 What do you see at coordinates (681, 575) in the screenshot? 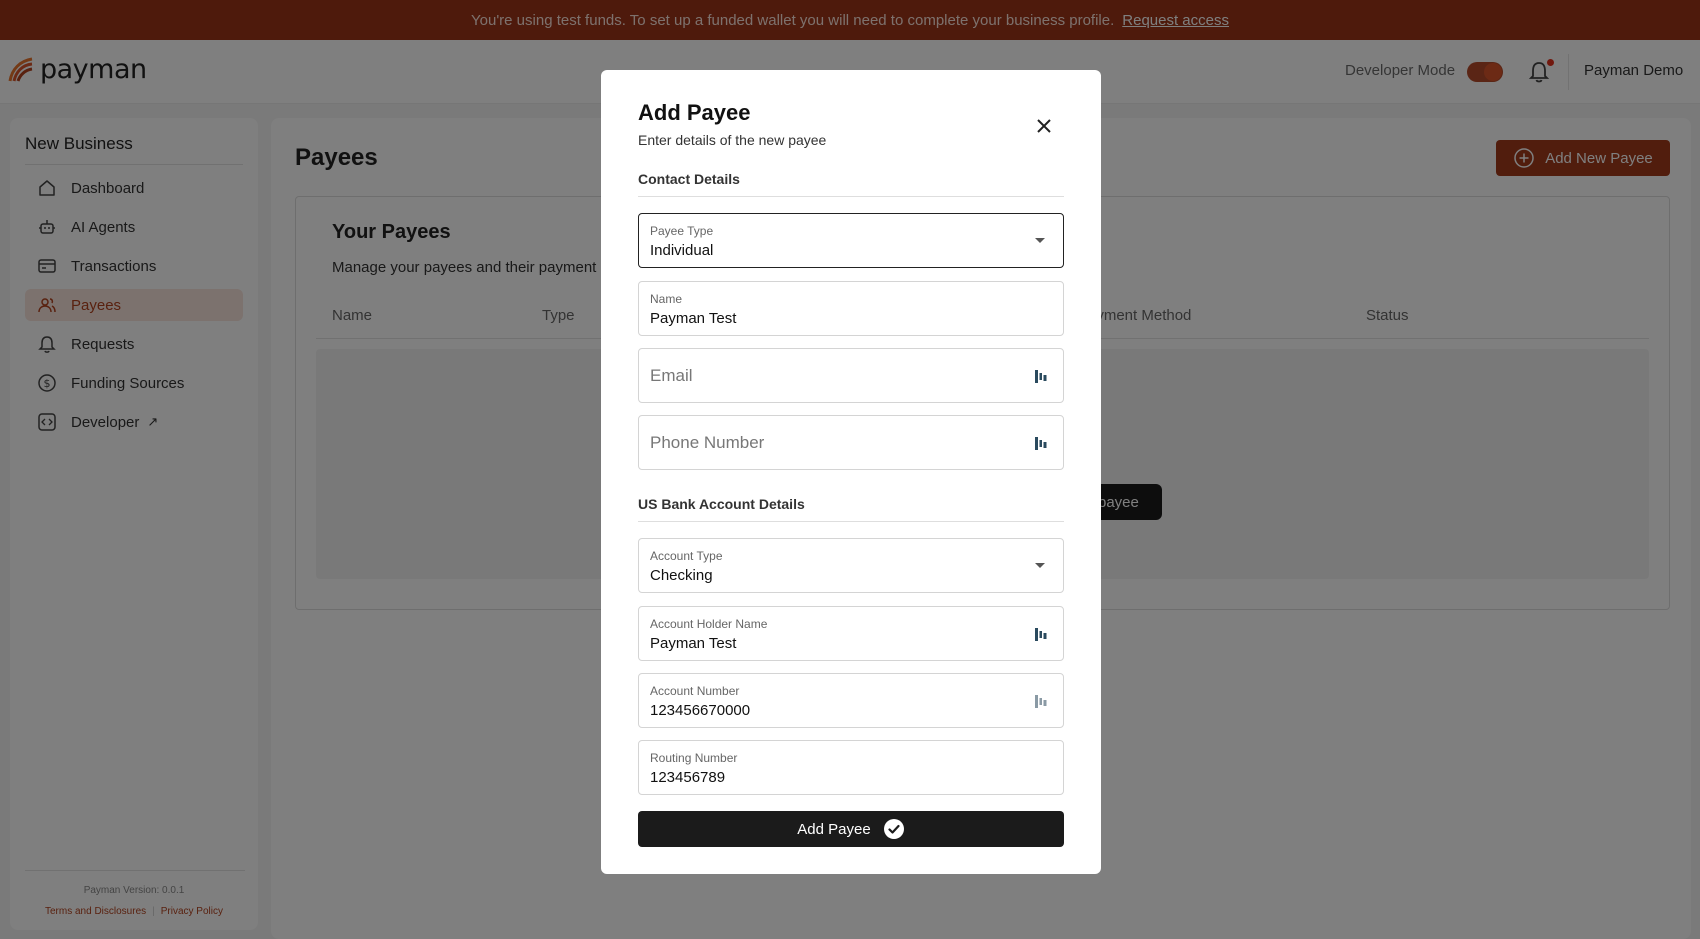
I see `field-value: Checking` at bounding box center [681, 575].